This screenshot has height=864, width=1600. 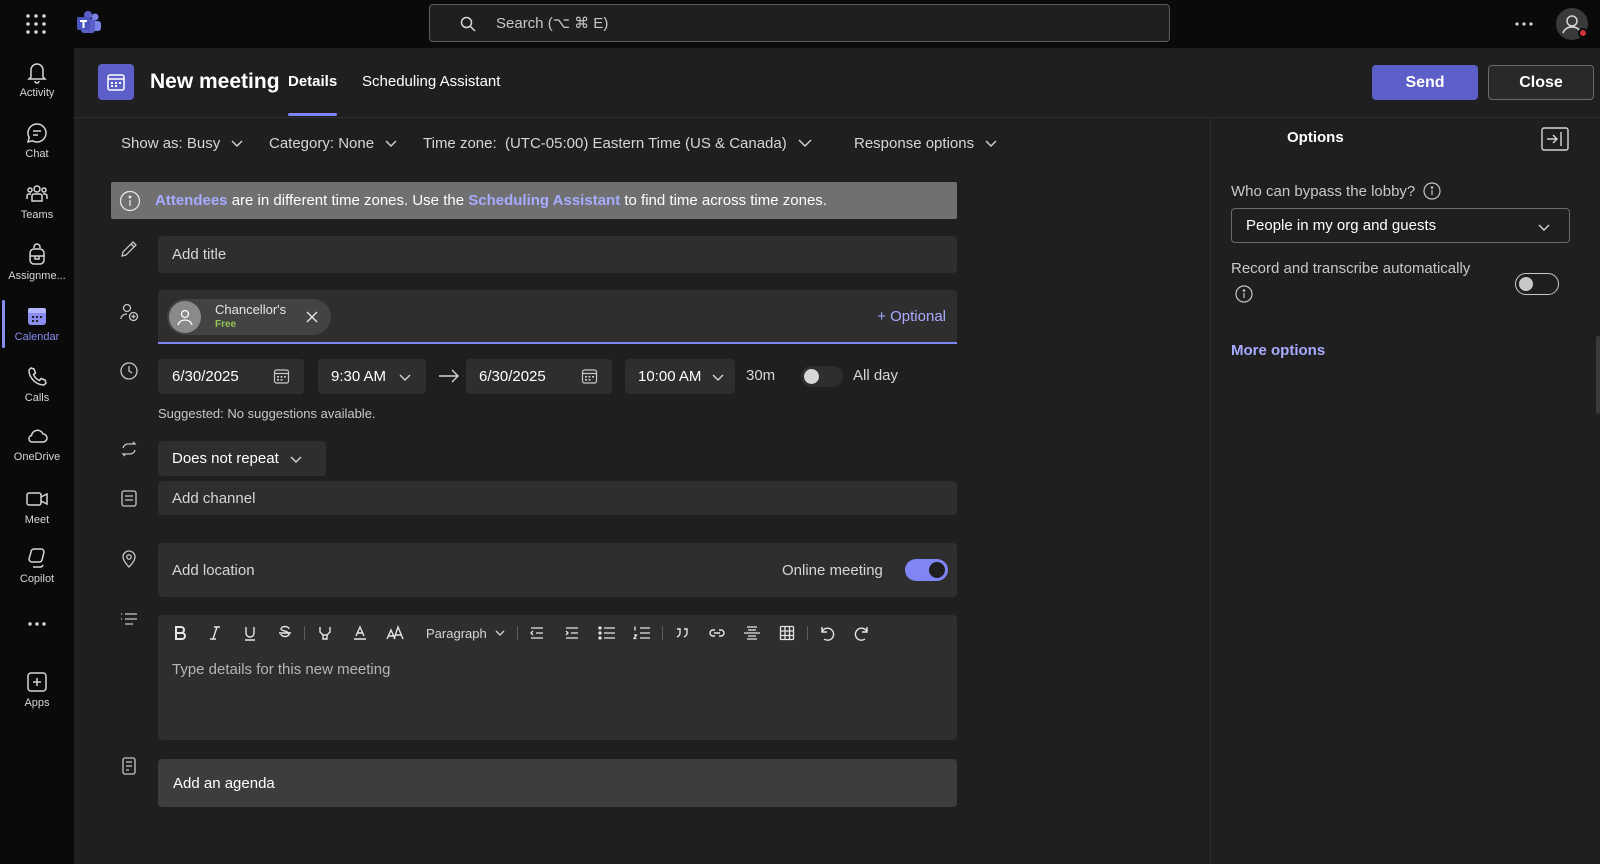 I want to click on decrease-indent-icon, so click(x=537, y=633).